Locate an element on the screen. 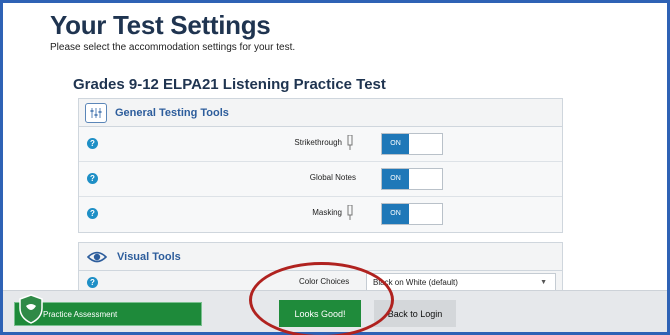 The image size is (670, 335). setting-label: Strikethrough is located at coordinates (318, 142).